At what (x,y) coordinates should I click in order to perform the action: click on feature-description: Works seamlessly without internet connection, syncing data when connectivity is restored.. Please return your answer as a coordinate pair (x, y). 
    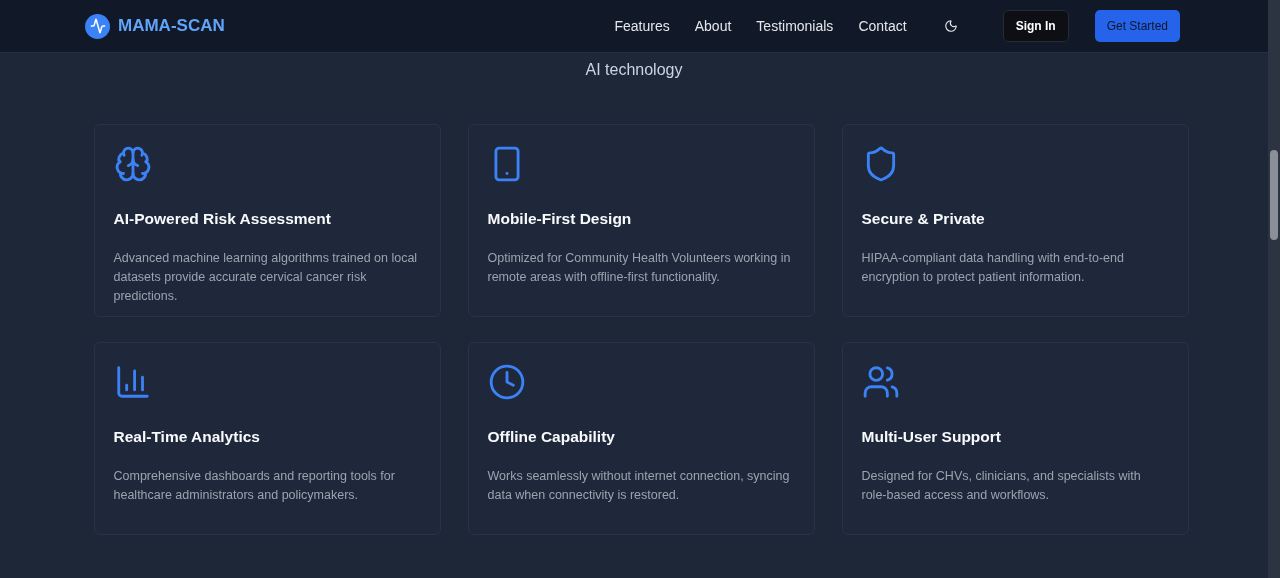
    Looking at the image, I should click on (639, 486).